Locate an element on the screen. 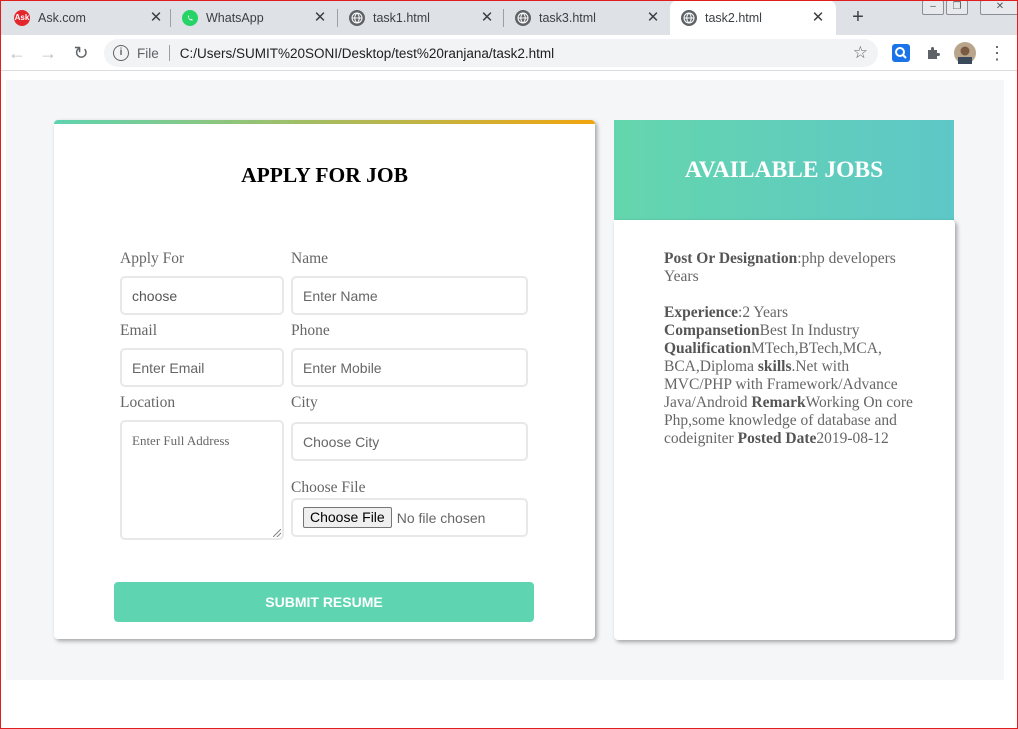 Image resolution: width=1018 pixels, height=729 pixels. location-textarea: Enter Full Address is located at coordinates (202, 480).